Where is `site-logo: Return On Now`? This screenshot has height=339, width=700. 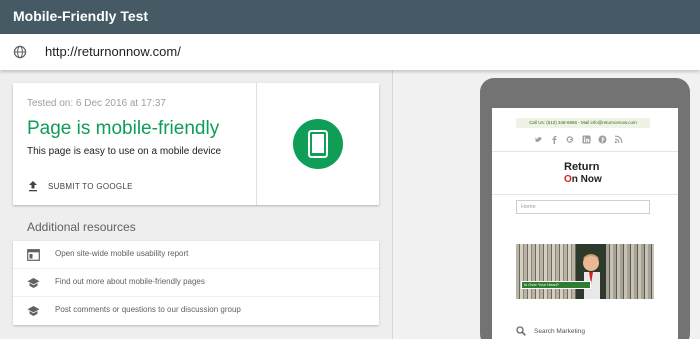 site-logo: Return On Now is located at coordinates (587, 175).